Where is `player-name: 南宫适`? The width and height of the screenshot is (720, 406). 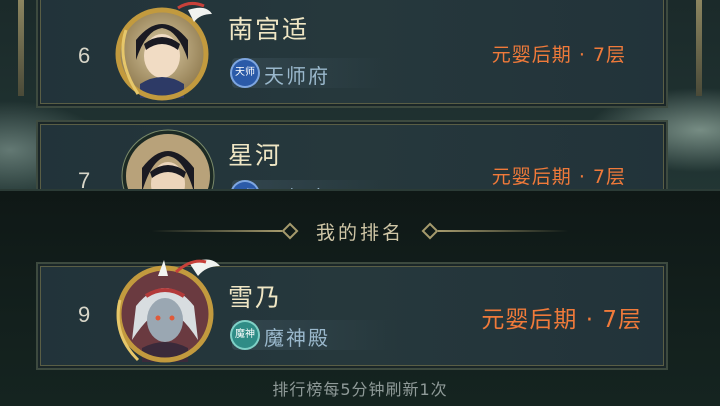 player-name: 南宫适 is located at coordinates (269, 29).